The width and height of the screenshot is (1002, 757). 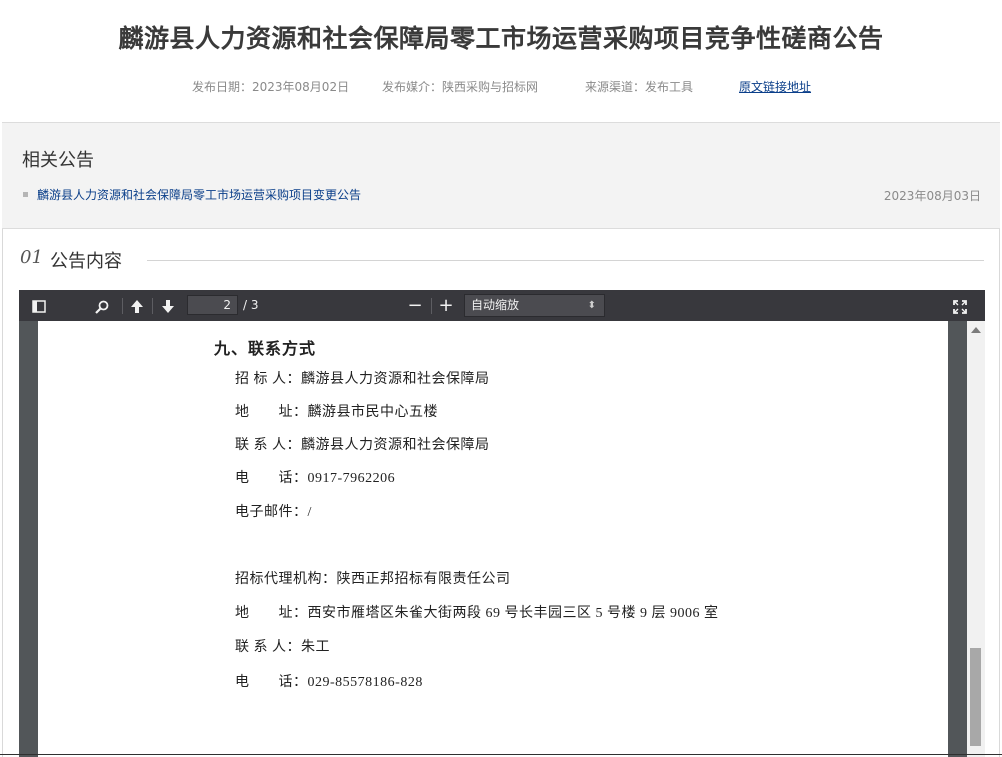 What do you see at coordinates (932, 196) in the screenshot?
I see `related-announcement-date: 2023年08月03日` at bounding box center [932, 196].